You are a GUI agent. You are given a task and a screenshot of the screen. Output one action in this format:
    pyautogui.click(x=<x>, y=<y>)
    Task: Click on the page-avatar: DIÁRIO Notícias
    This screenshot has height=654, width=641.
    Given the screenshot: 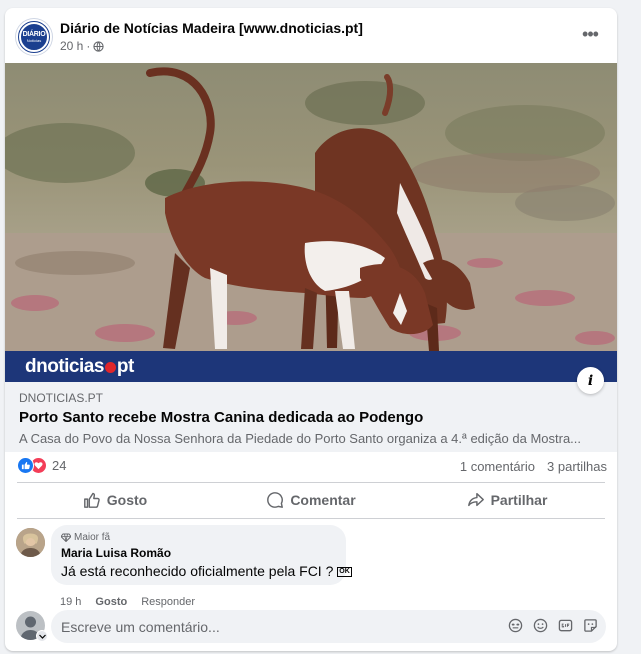 What is the action you would take?
    pyautogui.click(x=34, y=37)
    